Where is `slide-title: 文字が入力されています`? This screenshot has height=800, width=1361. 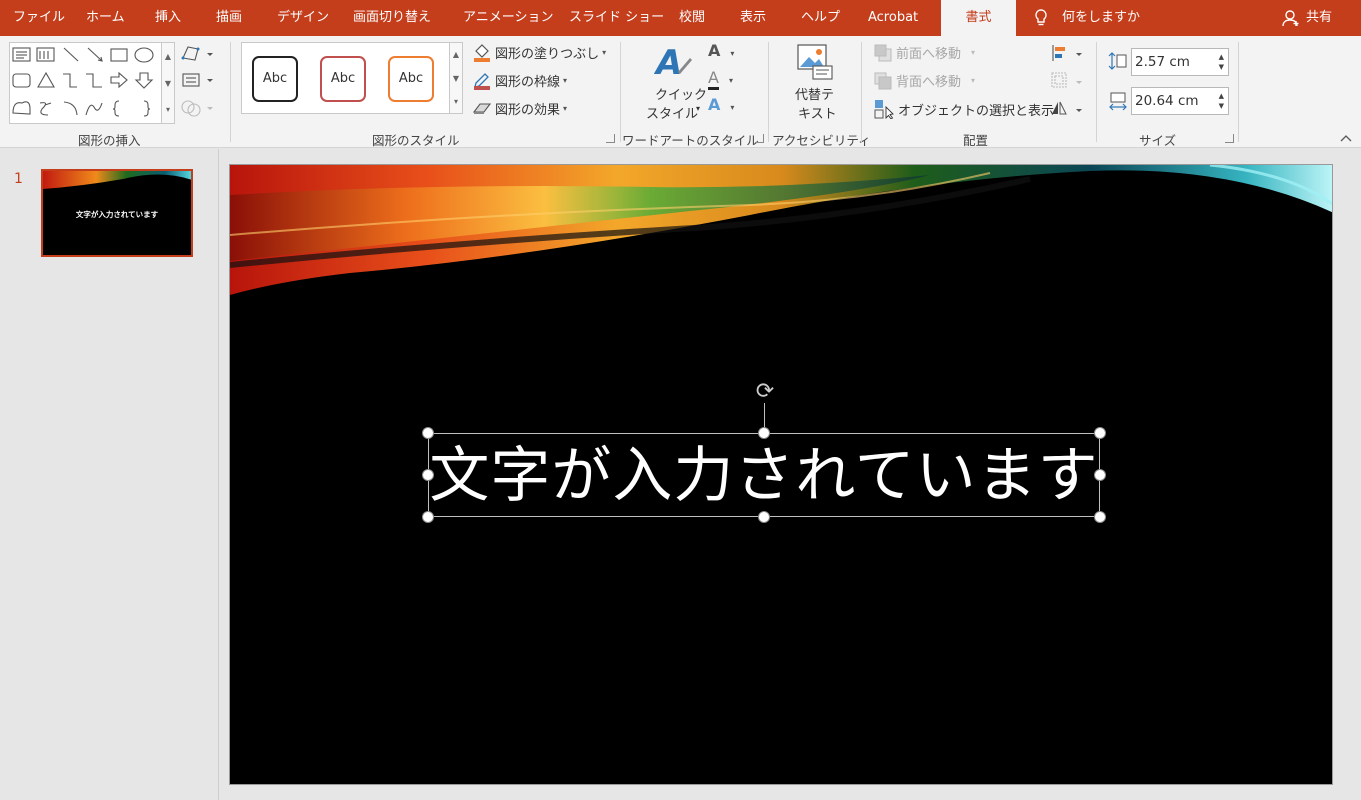
slide-title: 文字が入力されています is located at coordinates (764, 476).